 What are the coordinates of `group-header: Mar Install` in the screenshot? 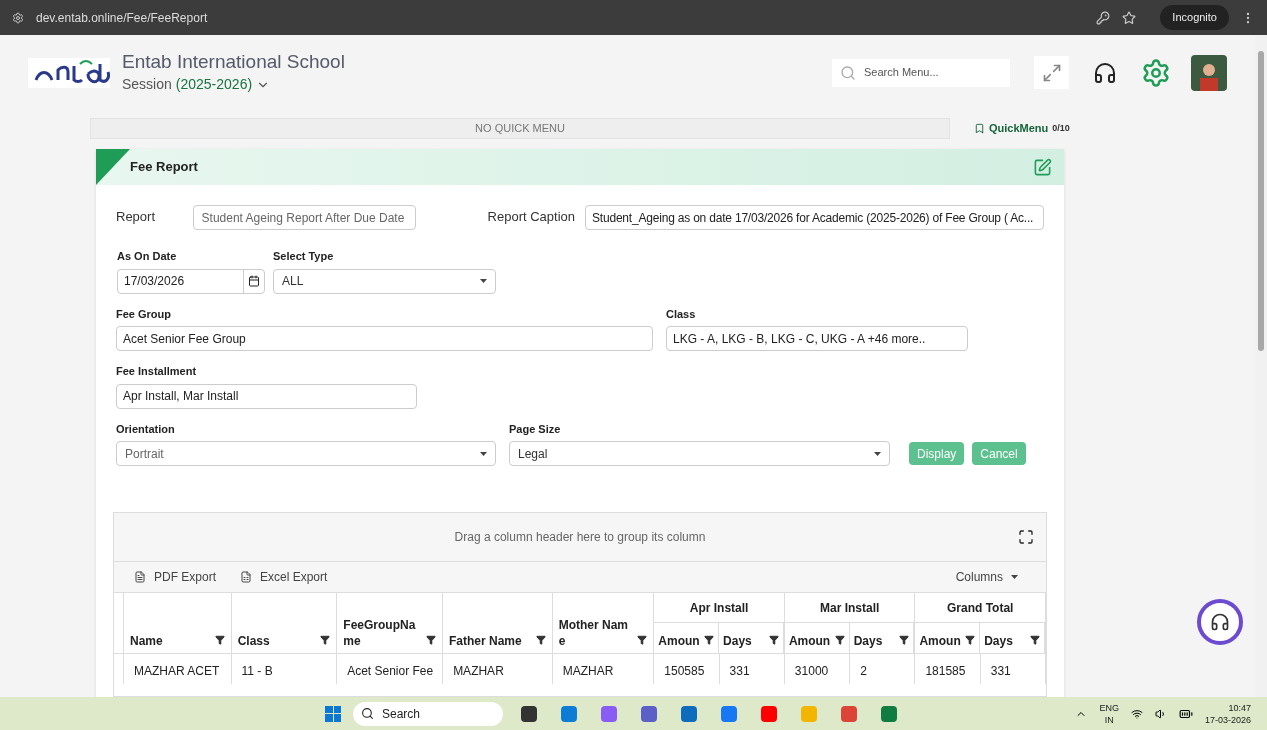 It's located at (849, 608).